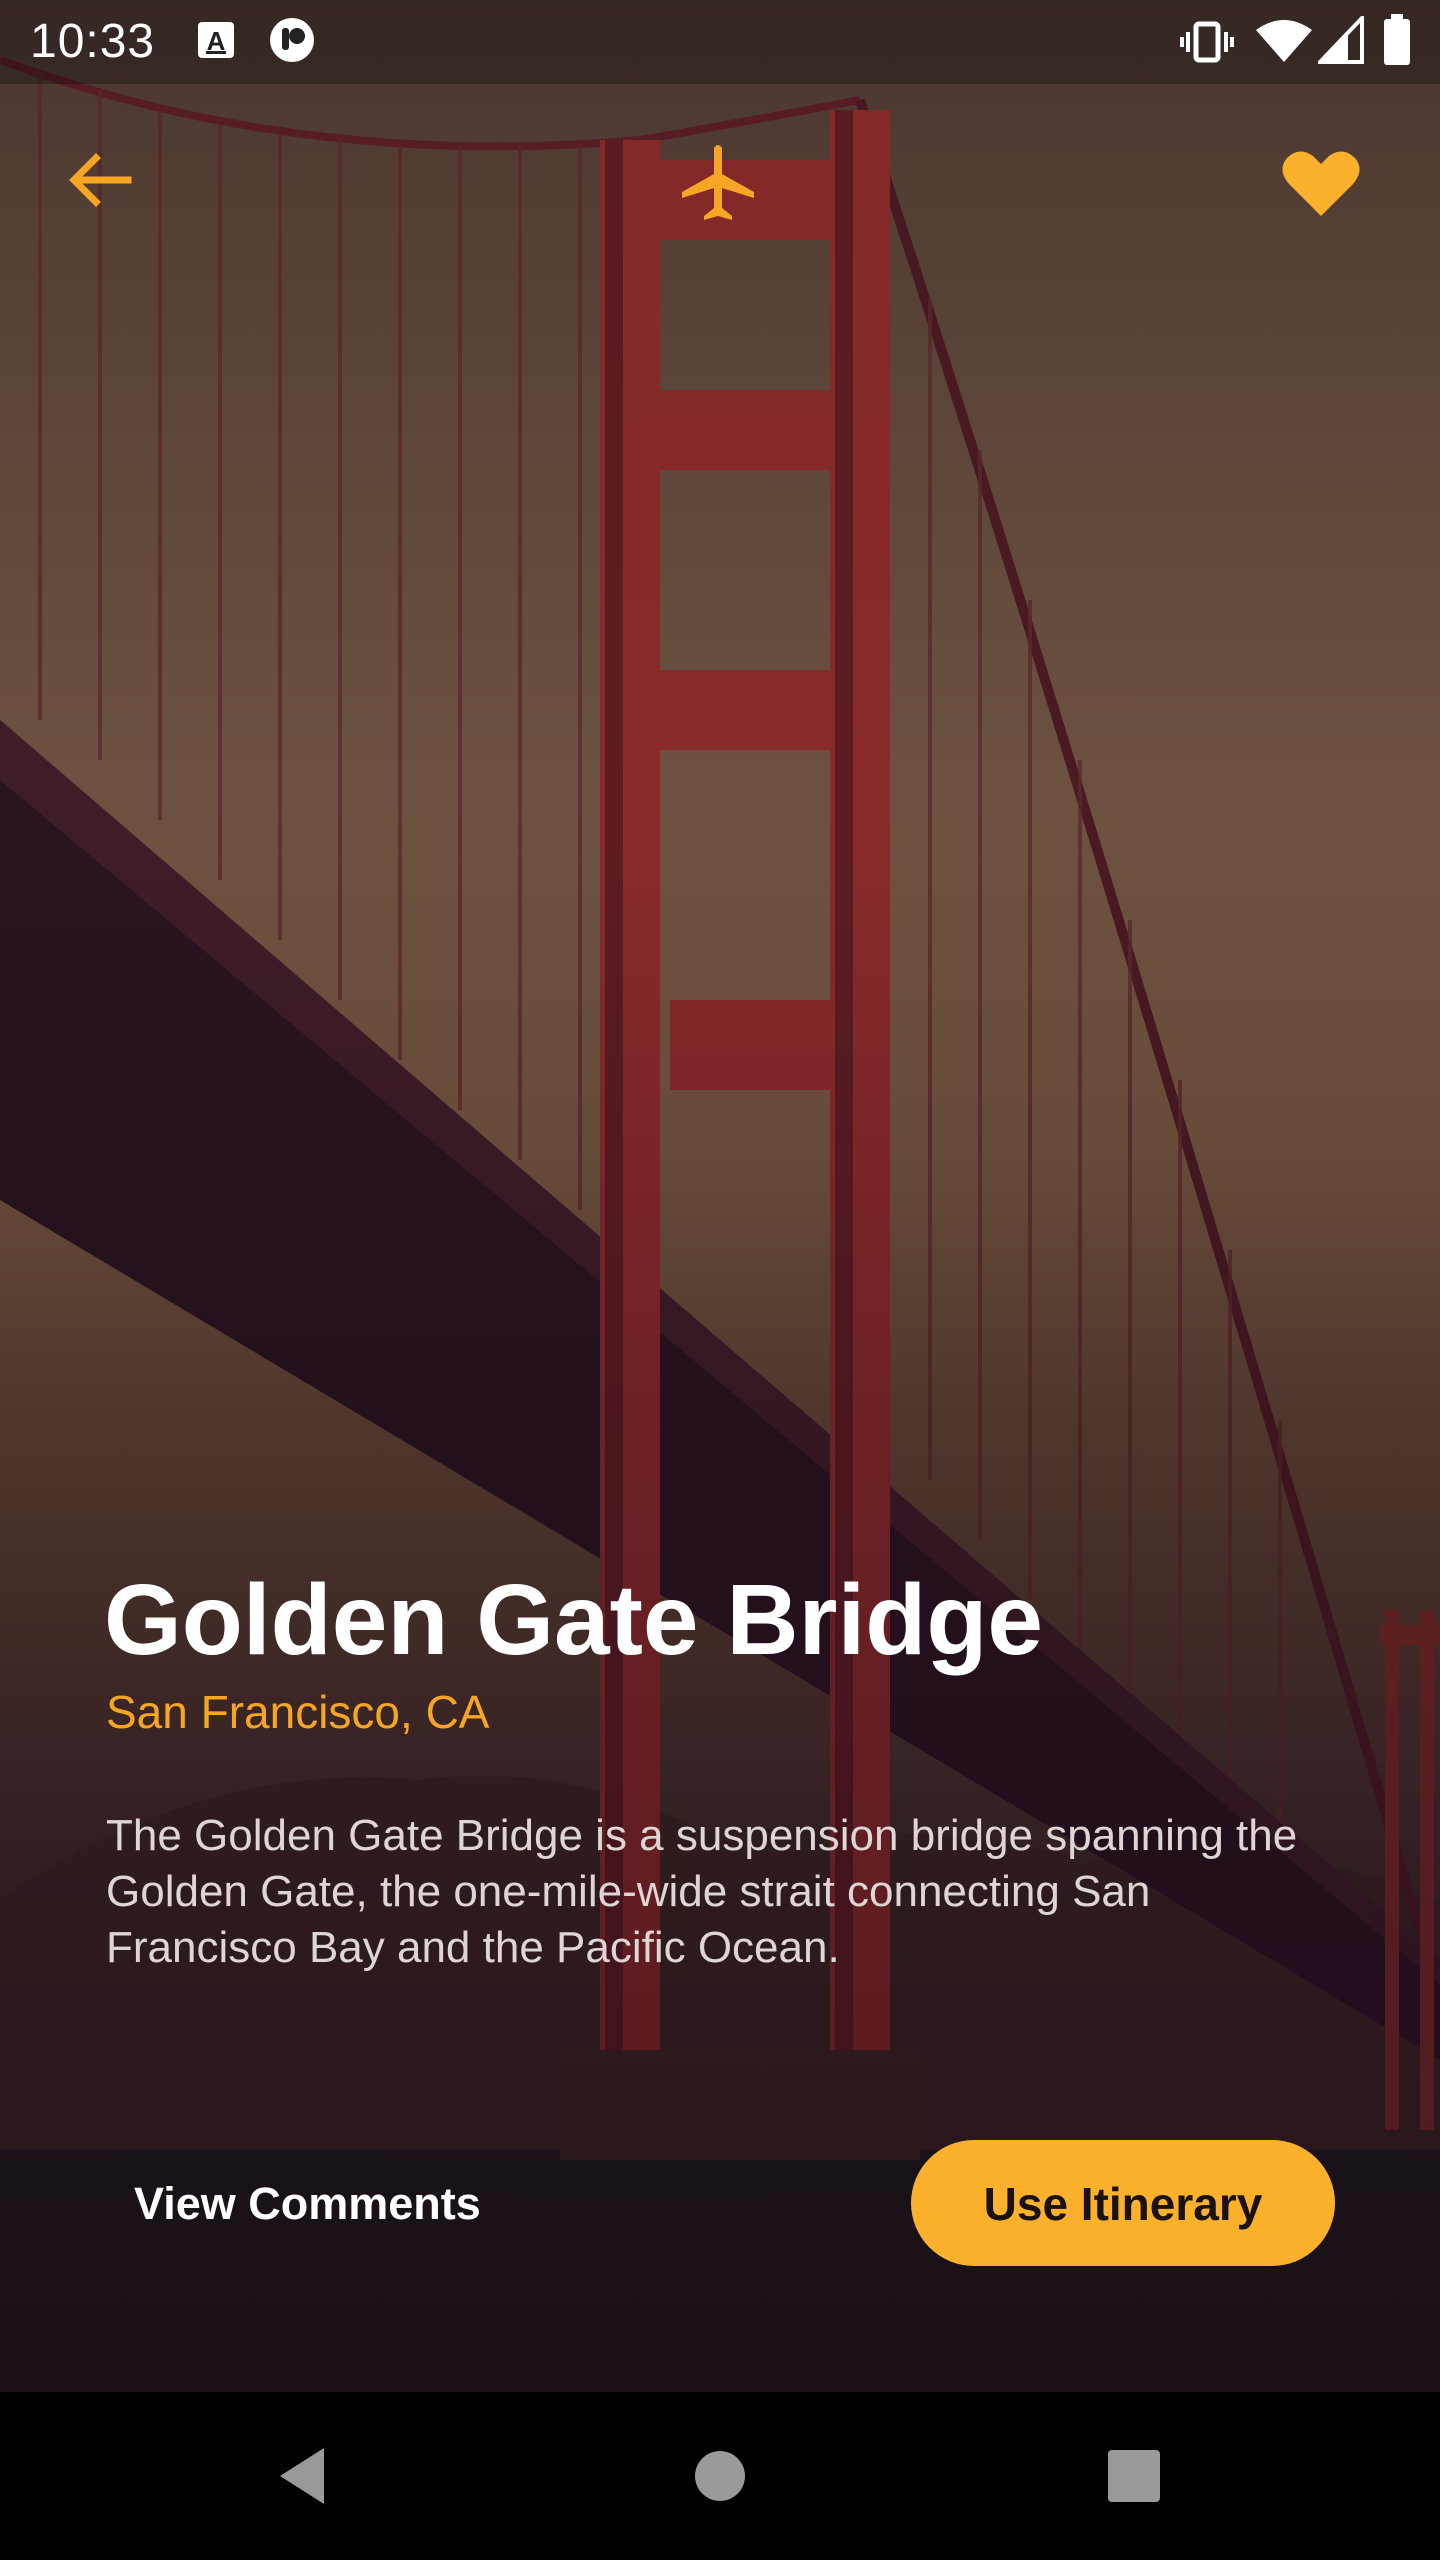 This screenshot has height=2560, width=1440. What do you see at coordinates (1341, 40) in the screenshot?
I see `cell-signal-icon` at bounding box center [1341, 40].